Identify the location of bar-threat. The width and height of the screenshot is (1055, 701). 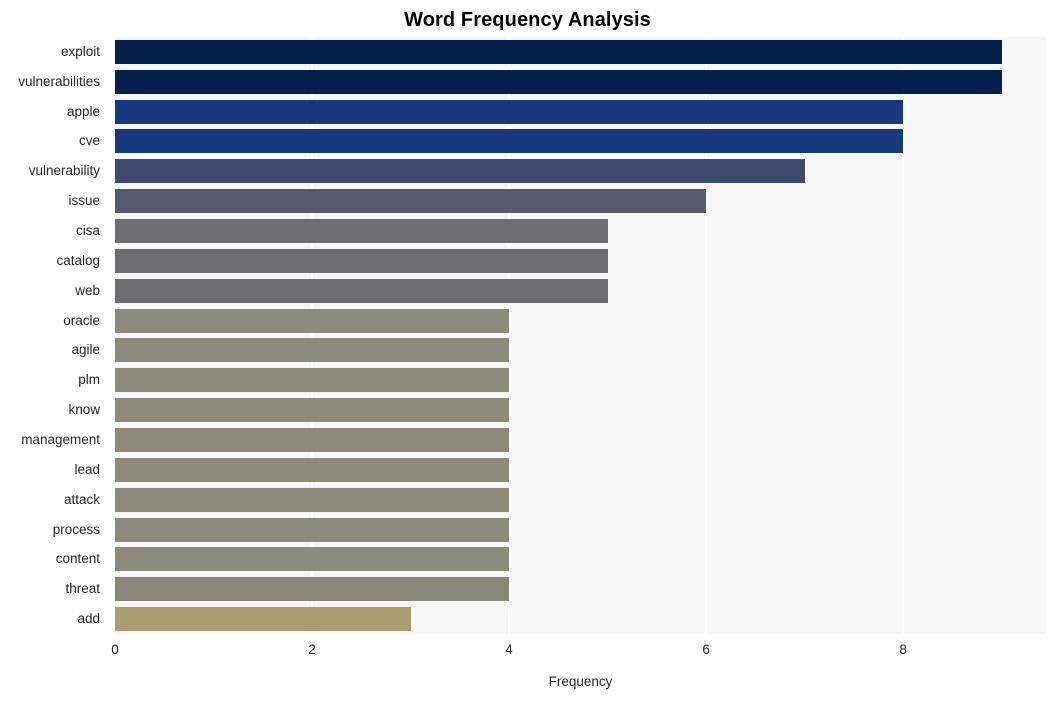
(312, 589).